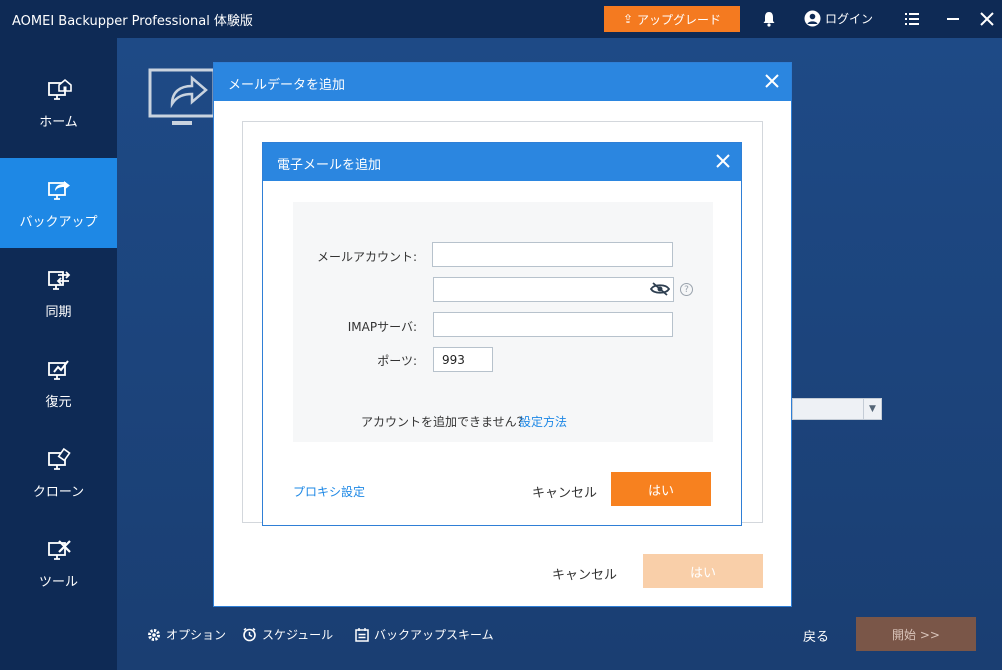 This screenshot has height=670, width=1002. Describe the element at coordinates (362, 635) in the screenshot. I see `calendar-icon` at that location.